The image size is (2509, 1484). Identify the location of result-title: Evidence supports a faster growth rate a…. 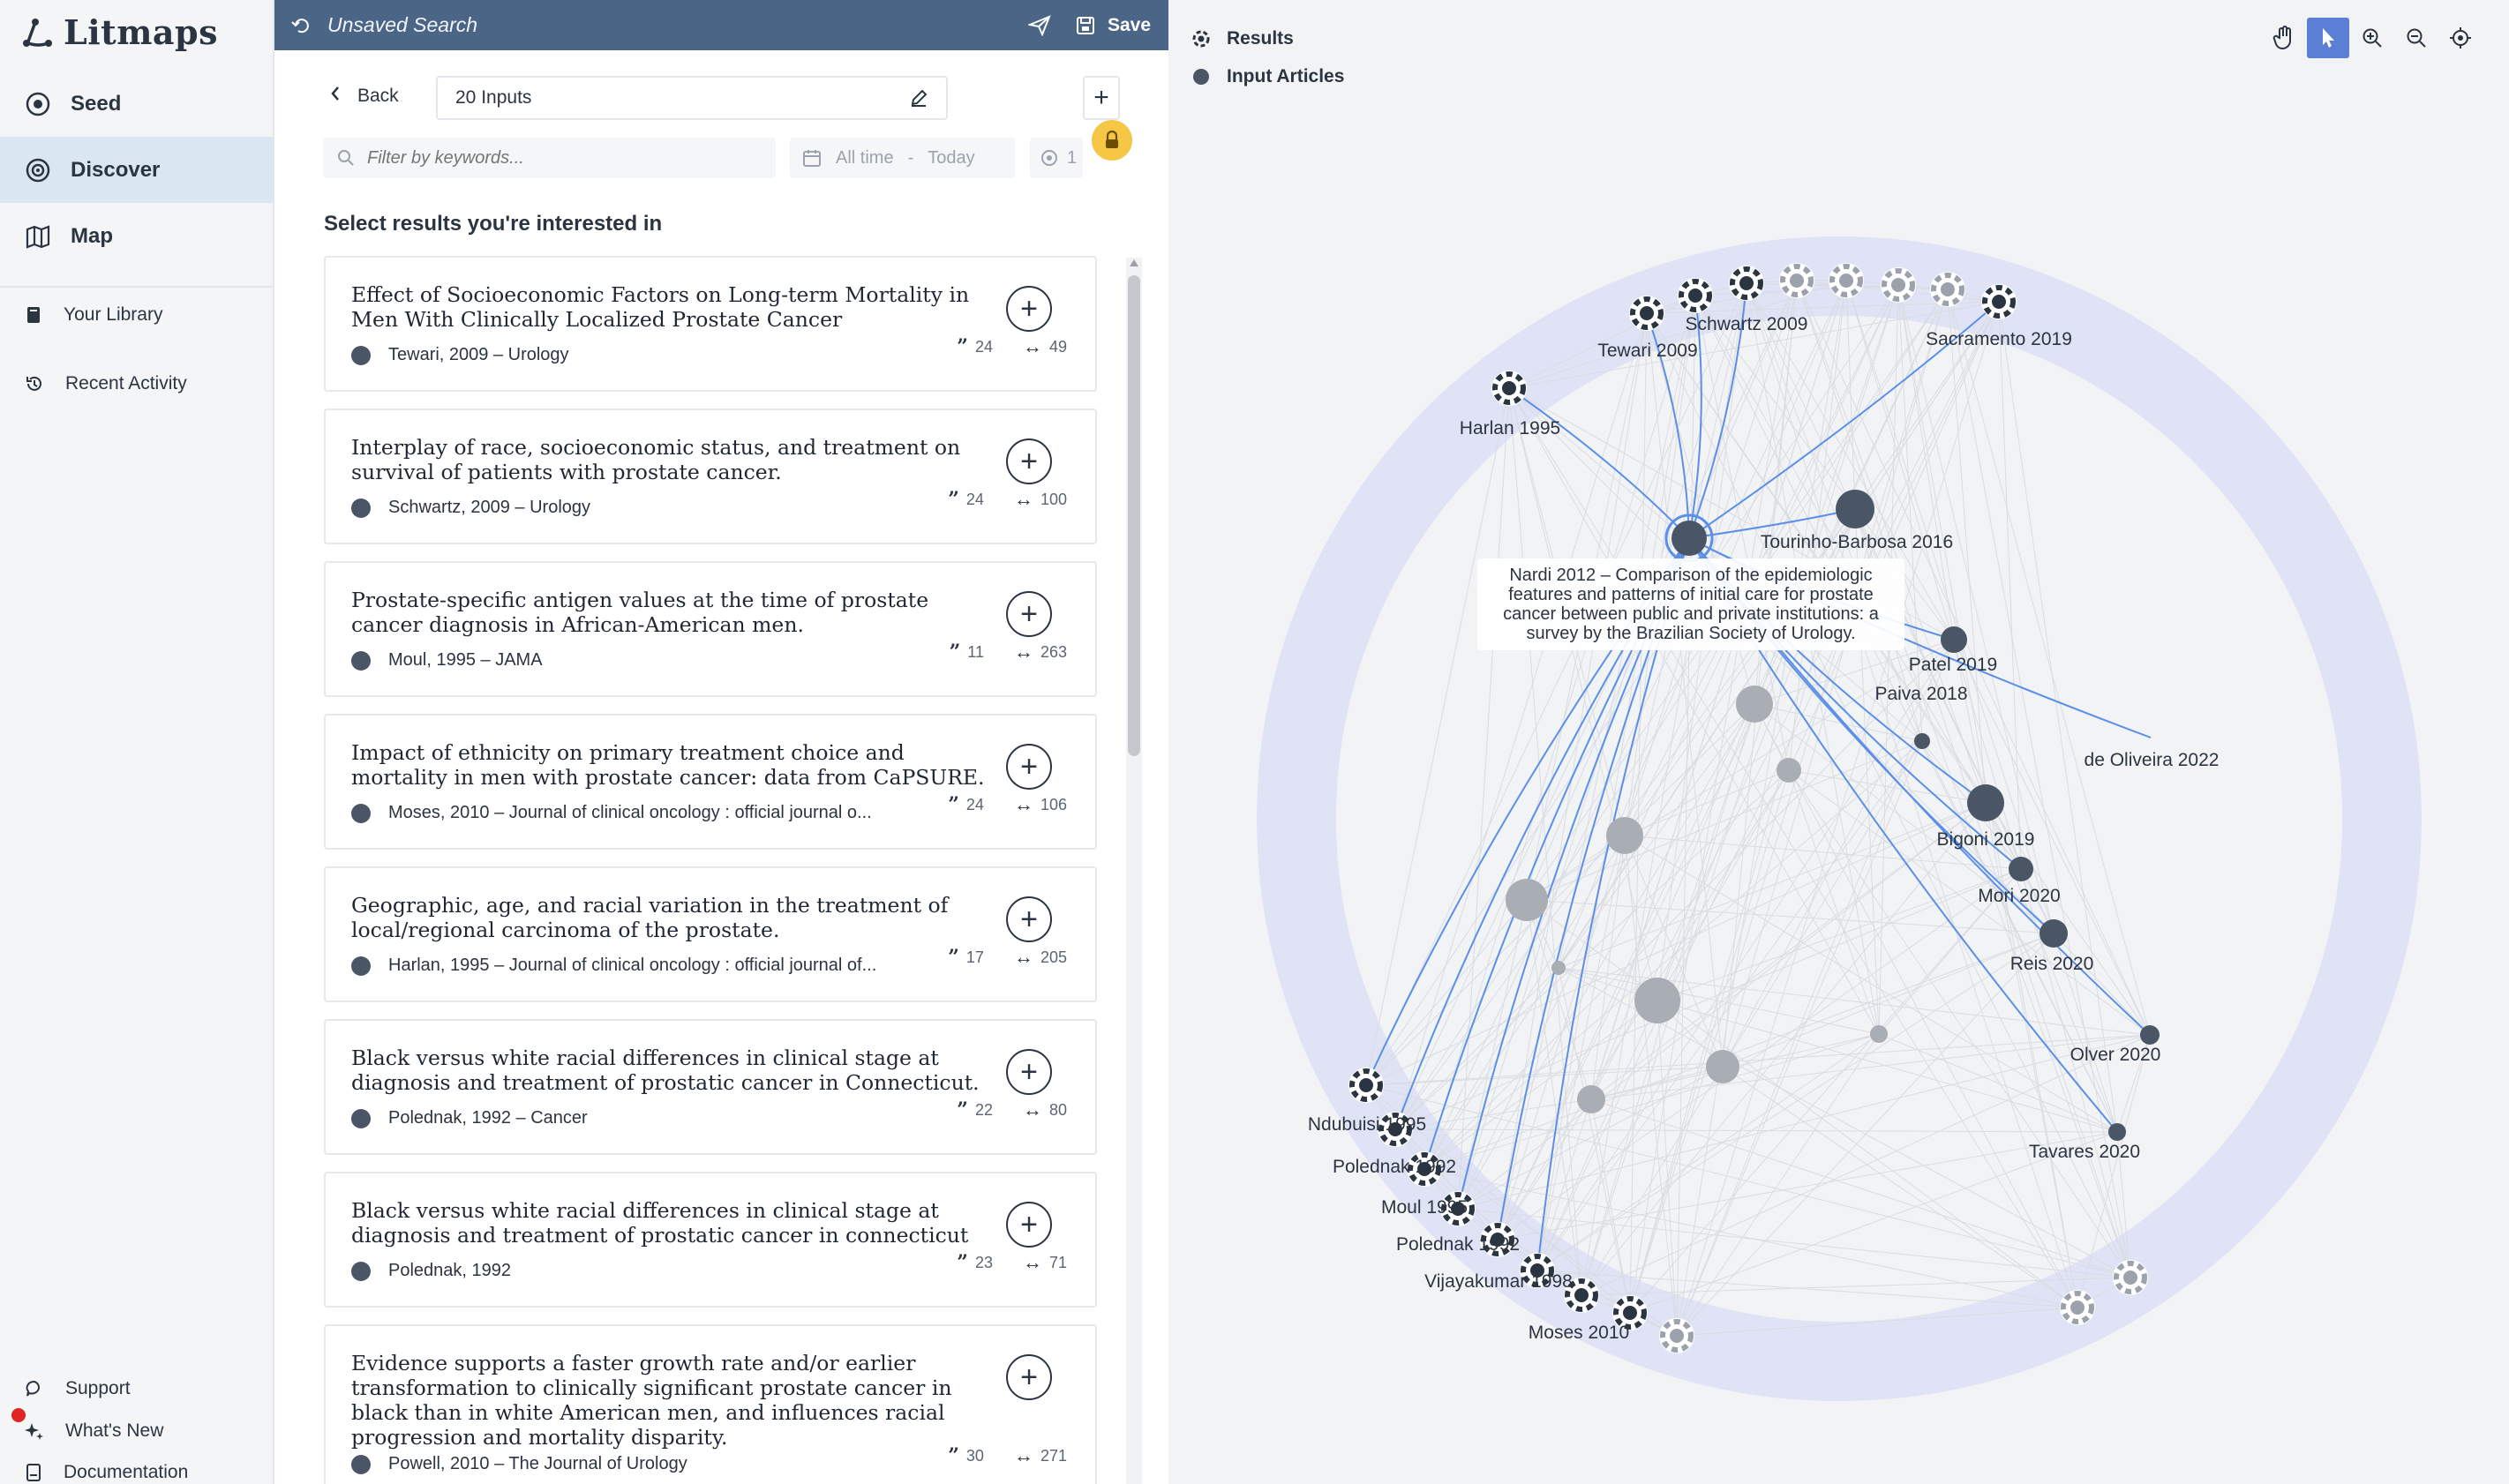
(673, 1400).